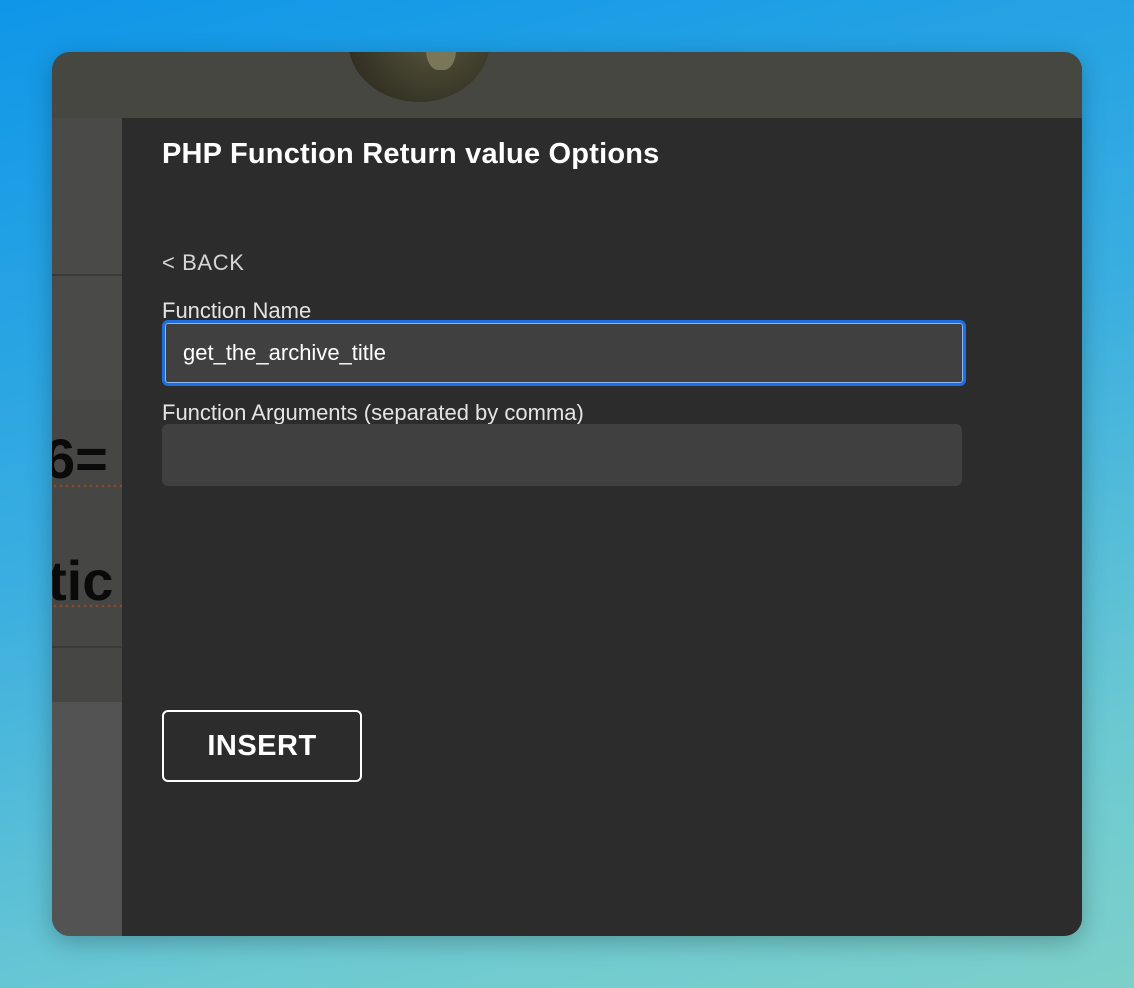  Describe the element at coordinates (262, 746) in the screenshot. I see `insert-button: INSERT` at that location.